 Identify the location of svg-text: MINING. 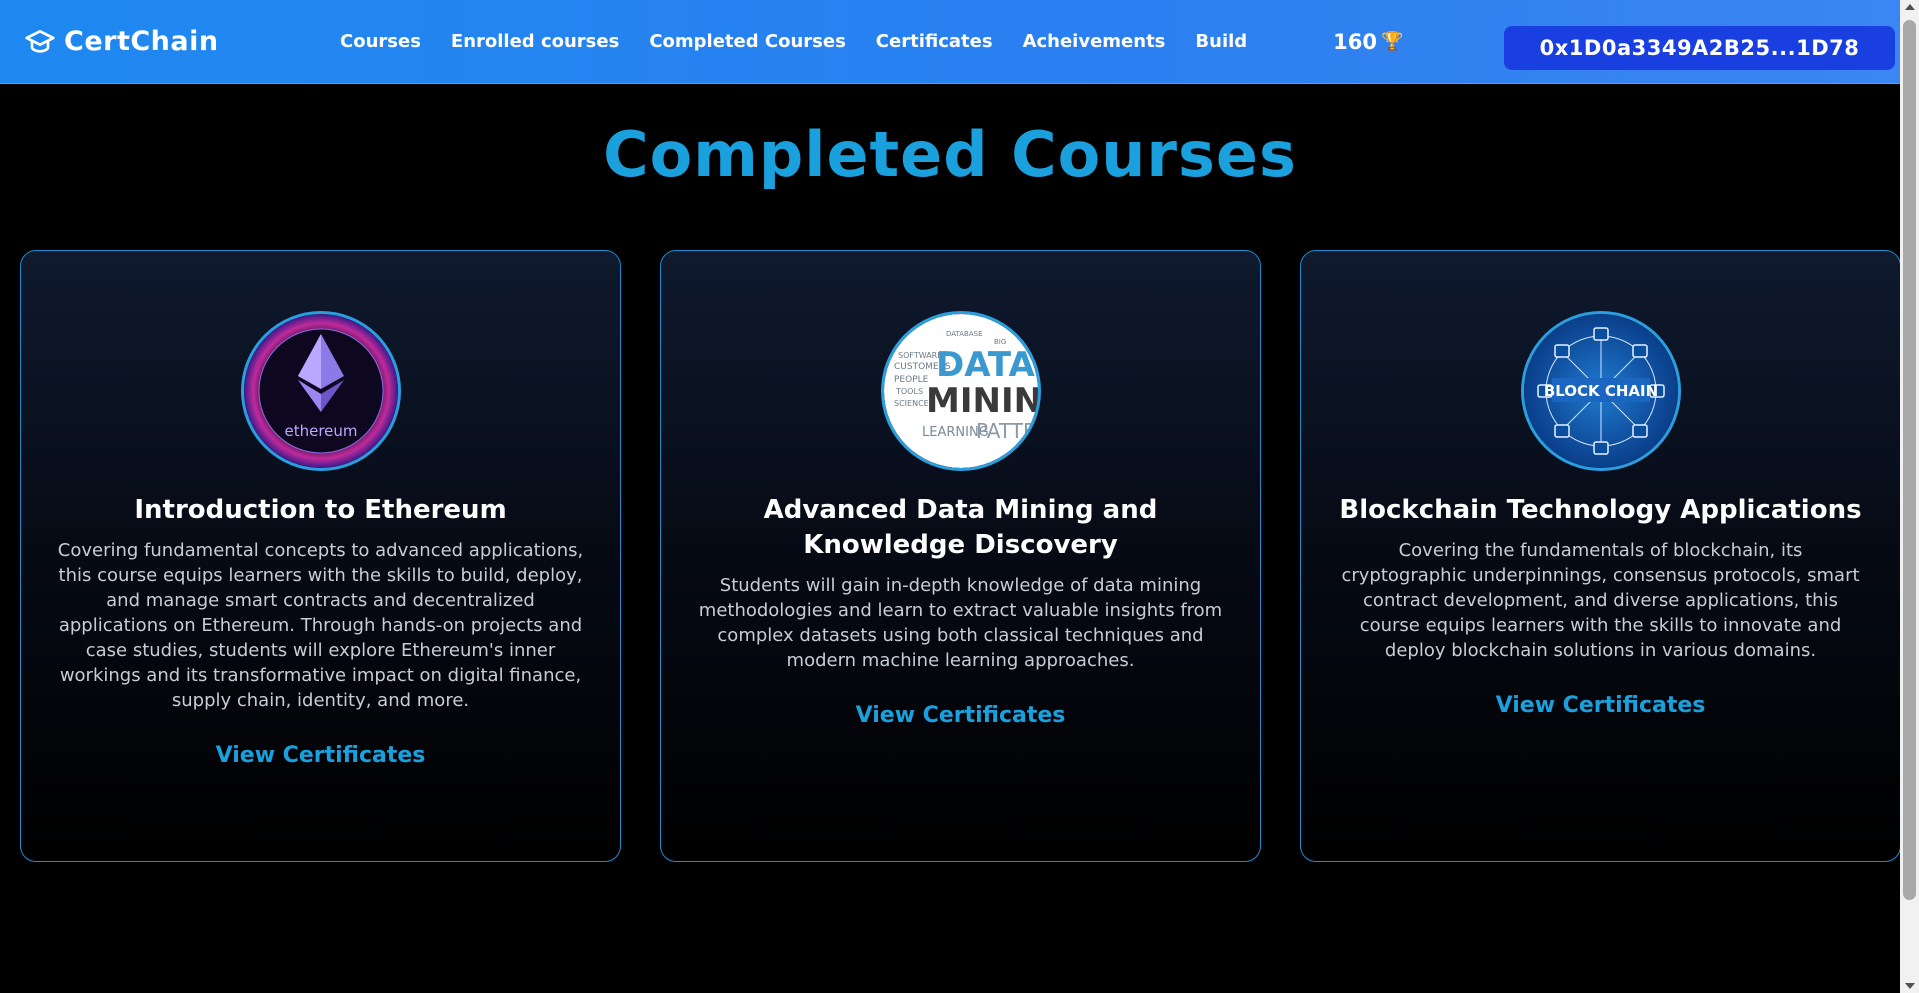
(982, 401).